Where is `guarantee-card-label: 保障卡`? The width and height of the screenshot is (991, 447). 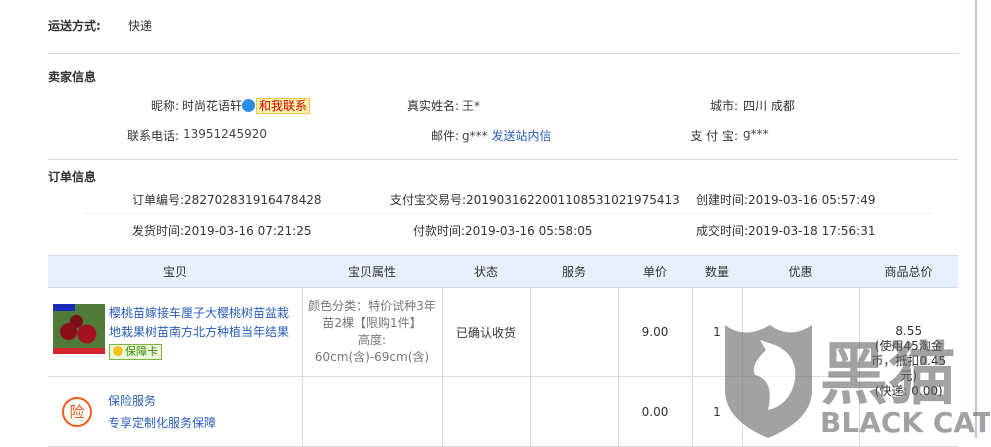 guarantee-card-label: 保障卡 is located at coordinates (141, 351).